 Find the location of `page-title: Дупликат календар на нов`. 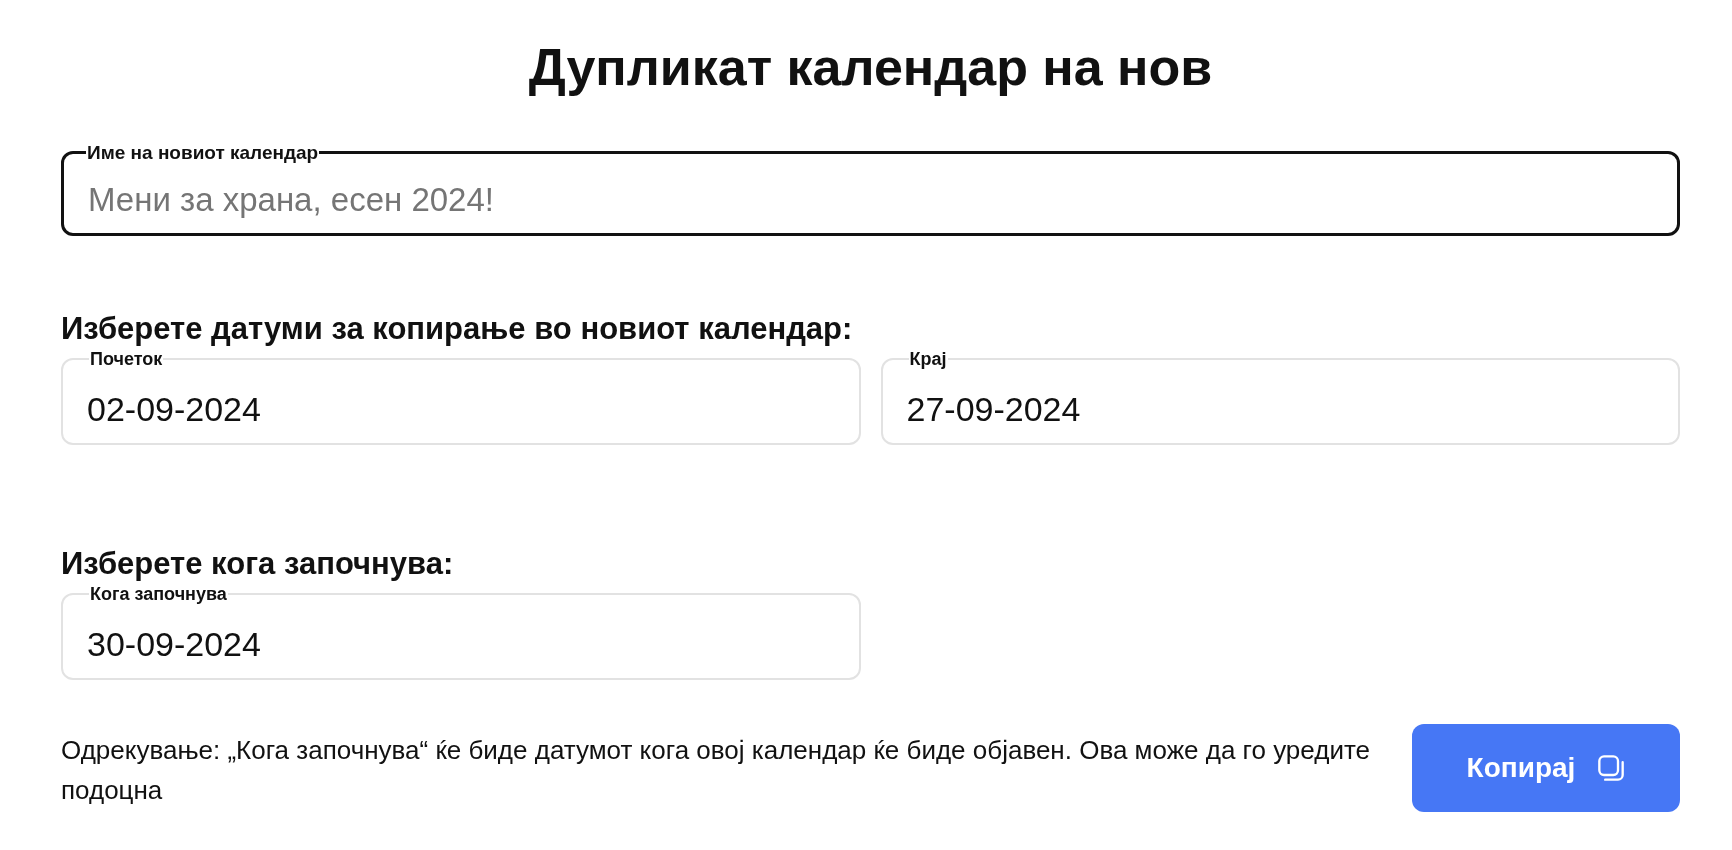

page-title: Дупликат календар на нов is located at coordinates (870, 67).